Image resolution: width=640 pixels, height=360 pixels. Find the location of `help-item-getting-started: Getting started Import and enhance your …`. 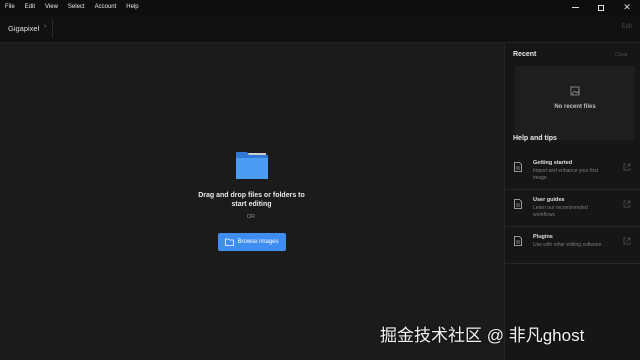

help-item-getting-started: Getting started Import and enhance your … is located at coordinates (572, 172).